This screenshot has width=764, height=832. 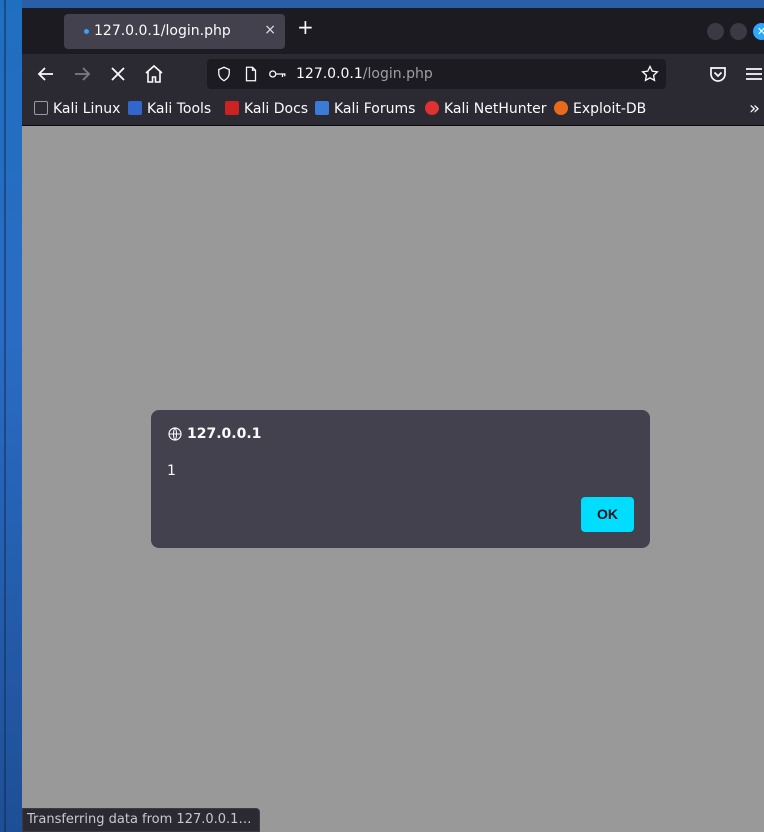 What do you see at coordinates (46, 74) in the screenshot?
I see `back-icon` at bounding box center [46, 74].